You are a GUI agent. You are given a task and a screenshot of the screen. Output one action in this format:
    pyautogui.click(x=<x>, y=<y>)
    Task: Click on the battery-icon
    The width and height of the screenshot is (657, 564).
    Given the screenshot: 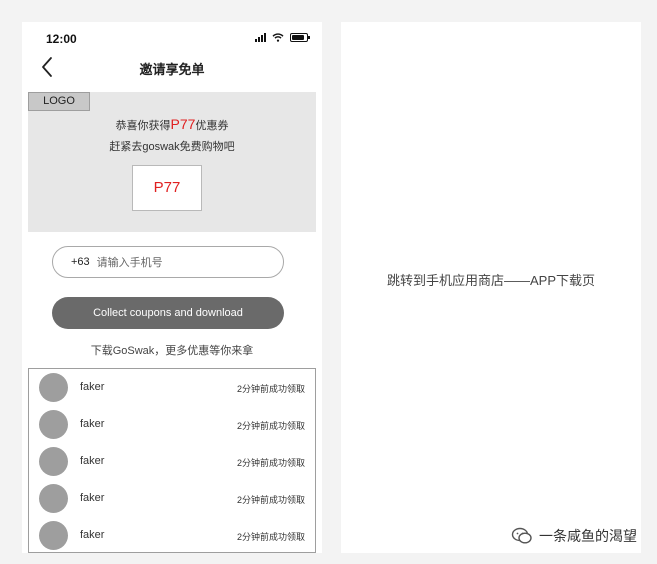 What is the action you would take?
    pyautogui.click(x=300, y=37)
    